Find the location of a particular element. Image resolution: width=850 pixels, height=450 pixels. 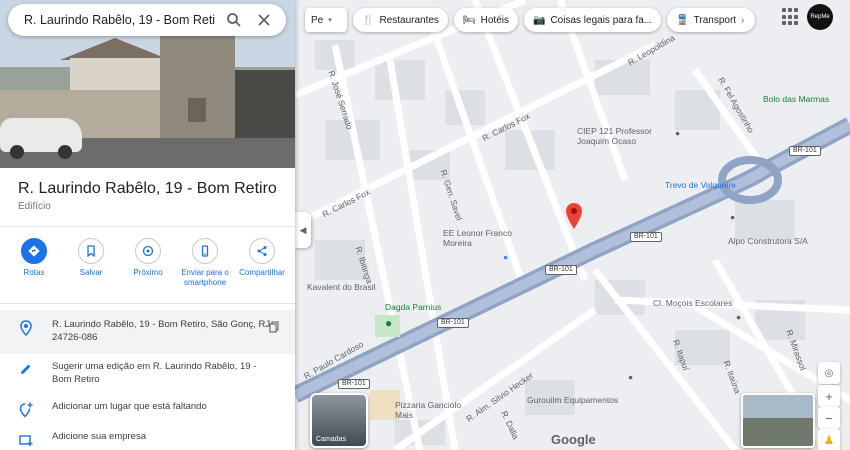

location-pin-icon is located at coordinates (26, 327).